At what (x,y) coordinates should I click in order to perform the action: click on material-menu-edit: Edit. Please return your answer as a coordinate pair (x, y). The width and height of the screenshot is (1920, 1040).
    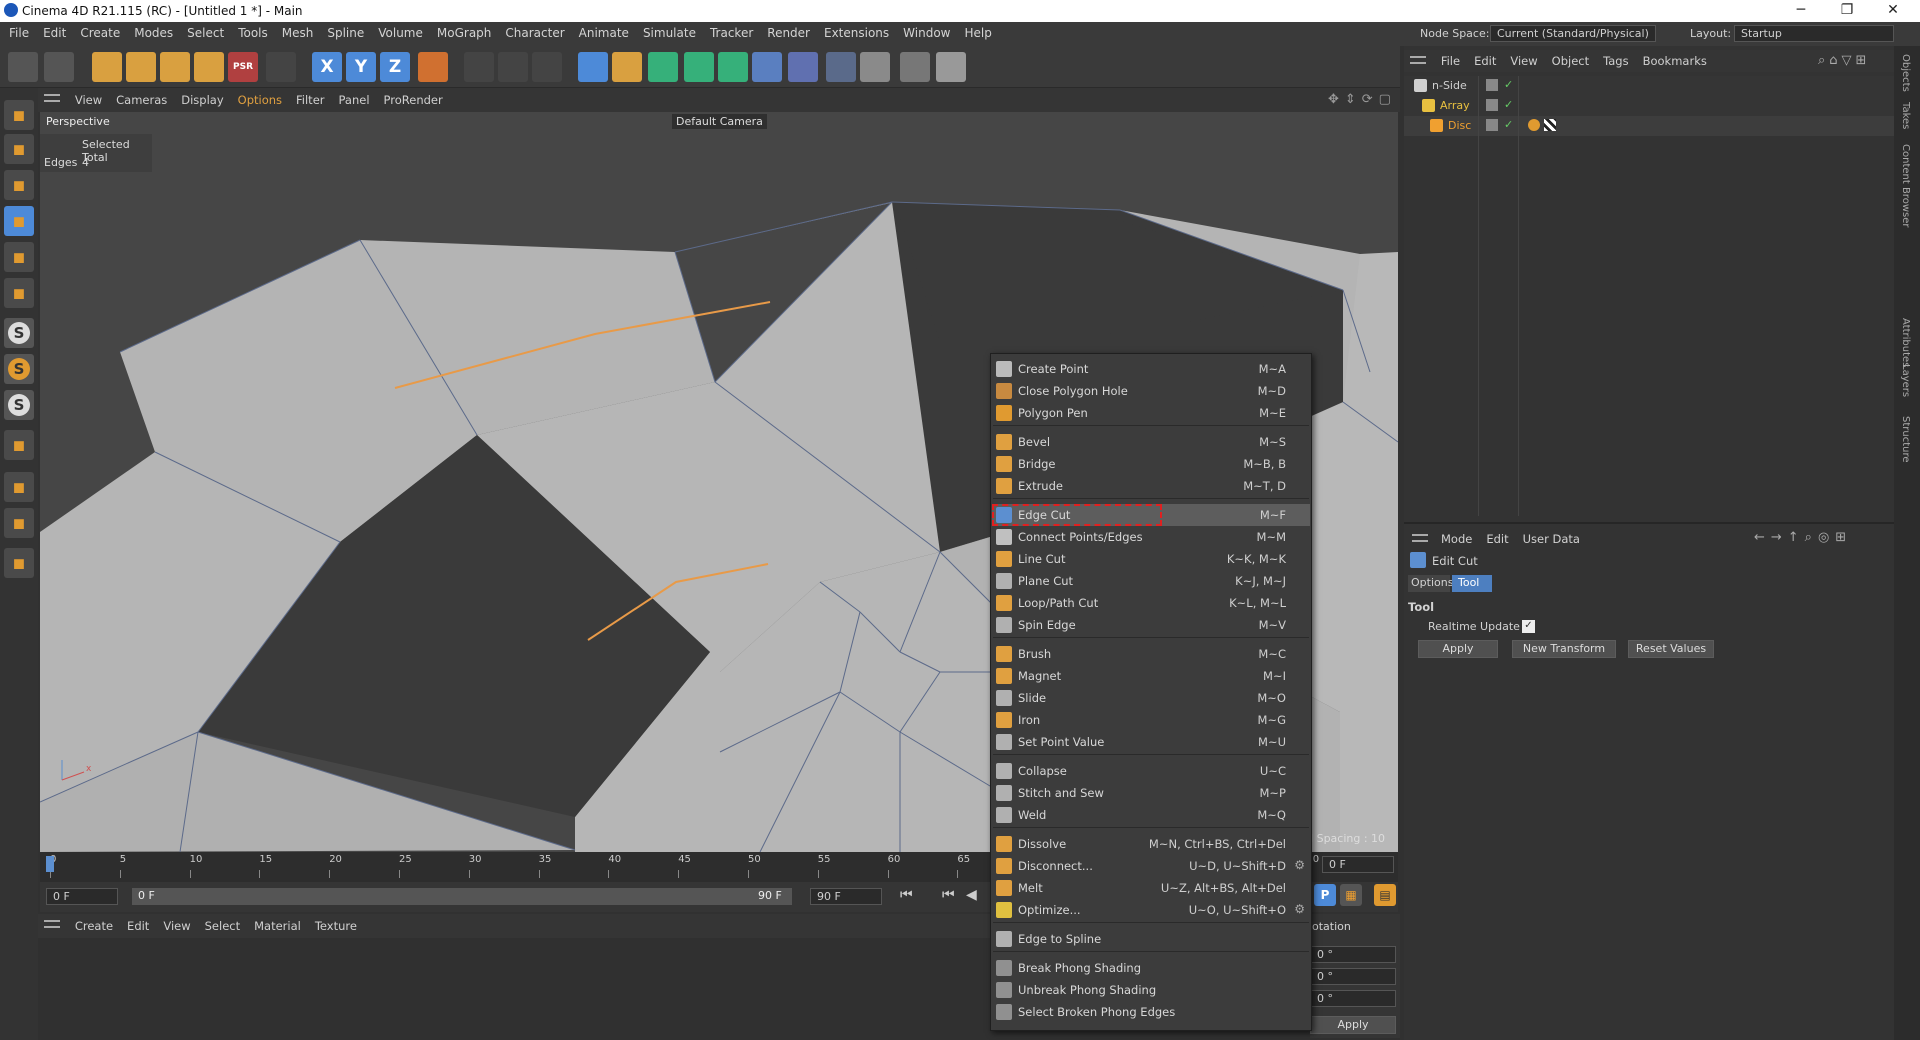
    Looking at the image, I should click on (138, 923).